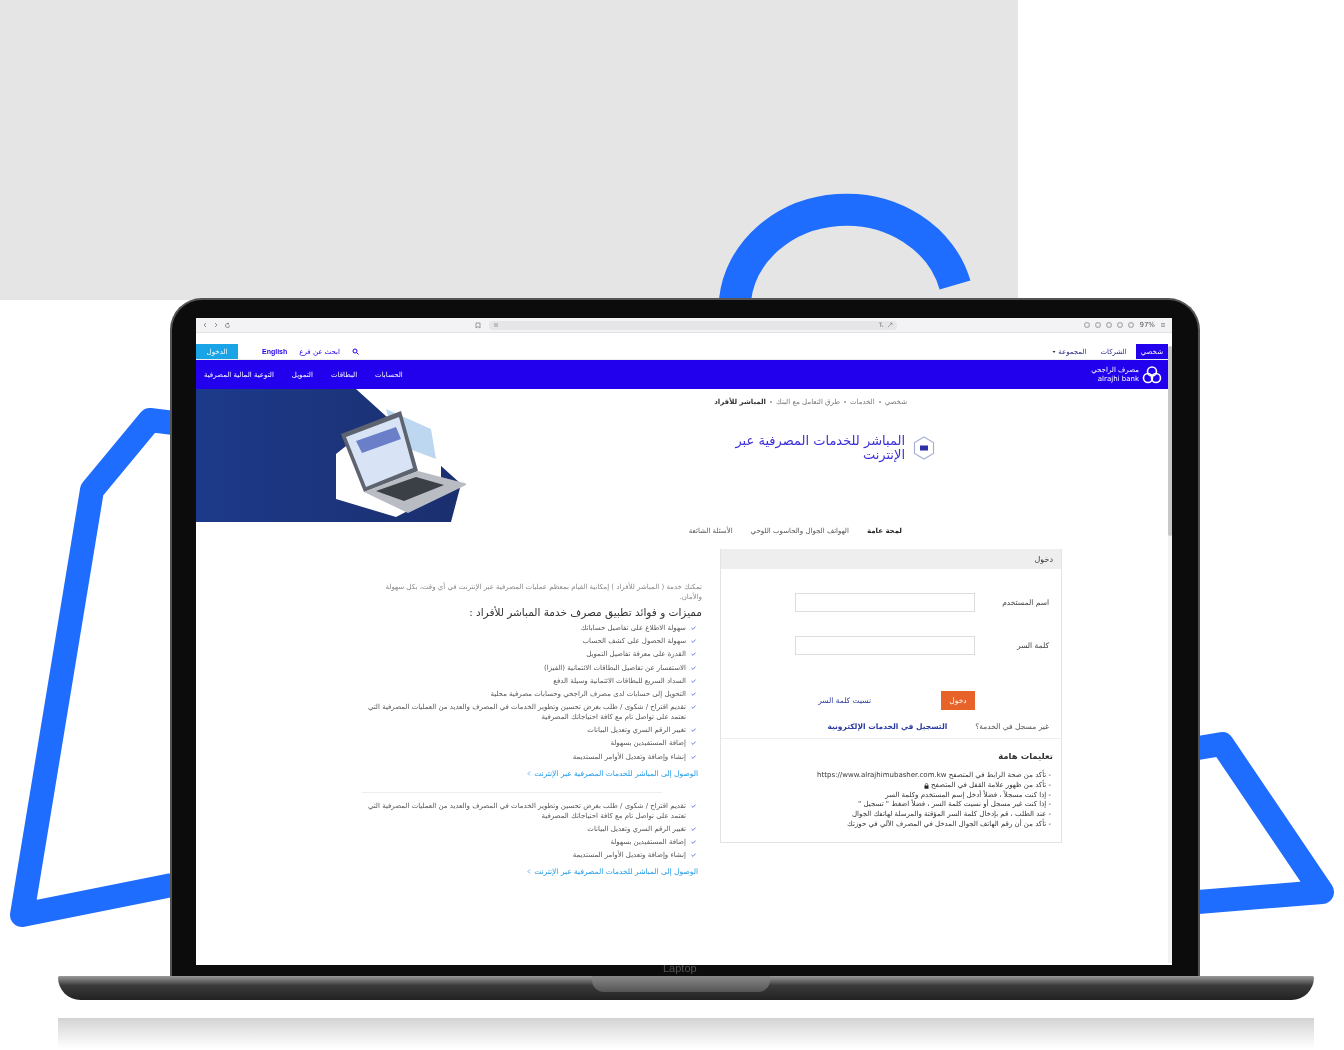 This screenshot has width=1344, height=1050. I want to click on lock-icon, so click(927, 785).